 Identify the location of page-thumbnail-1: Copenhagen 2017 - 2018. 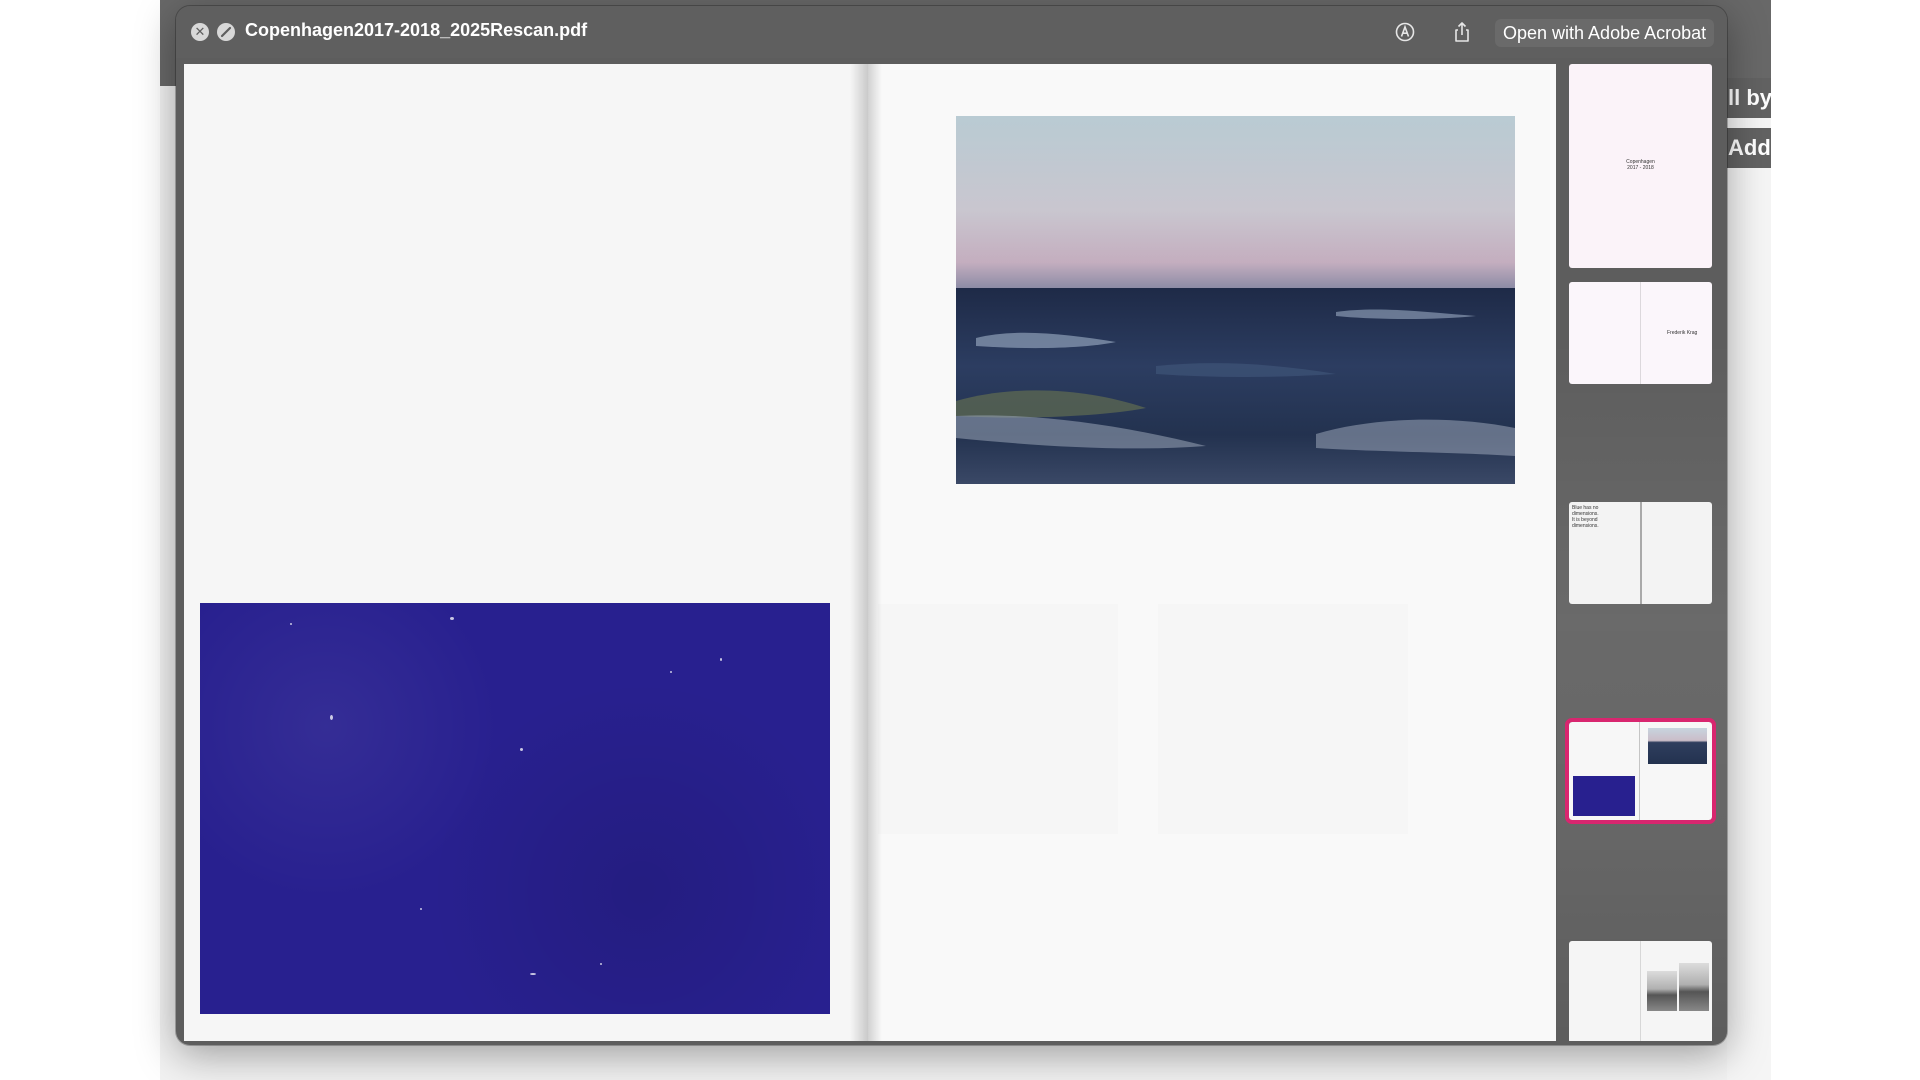
(1640, 166).